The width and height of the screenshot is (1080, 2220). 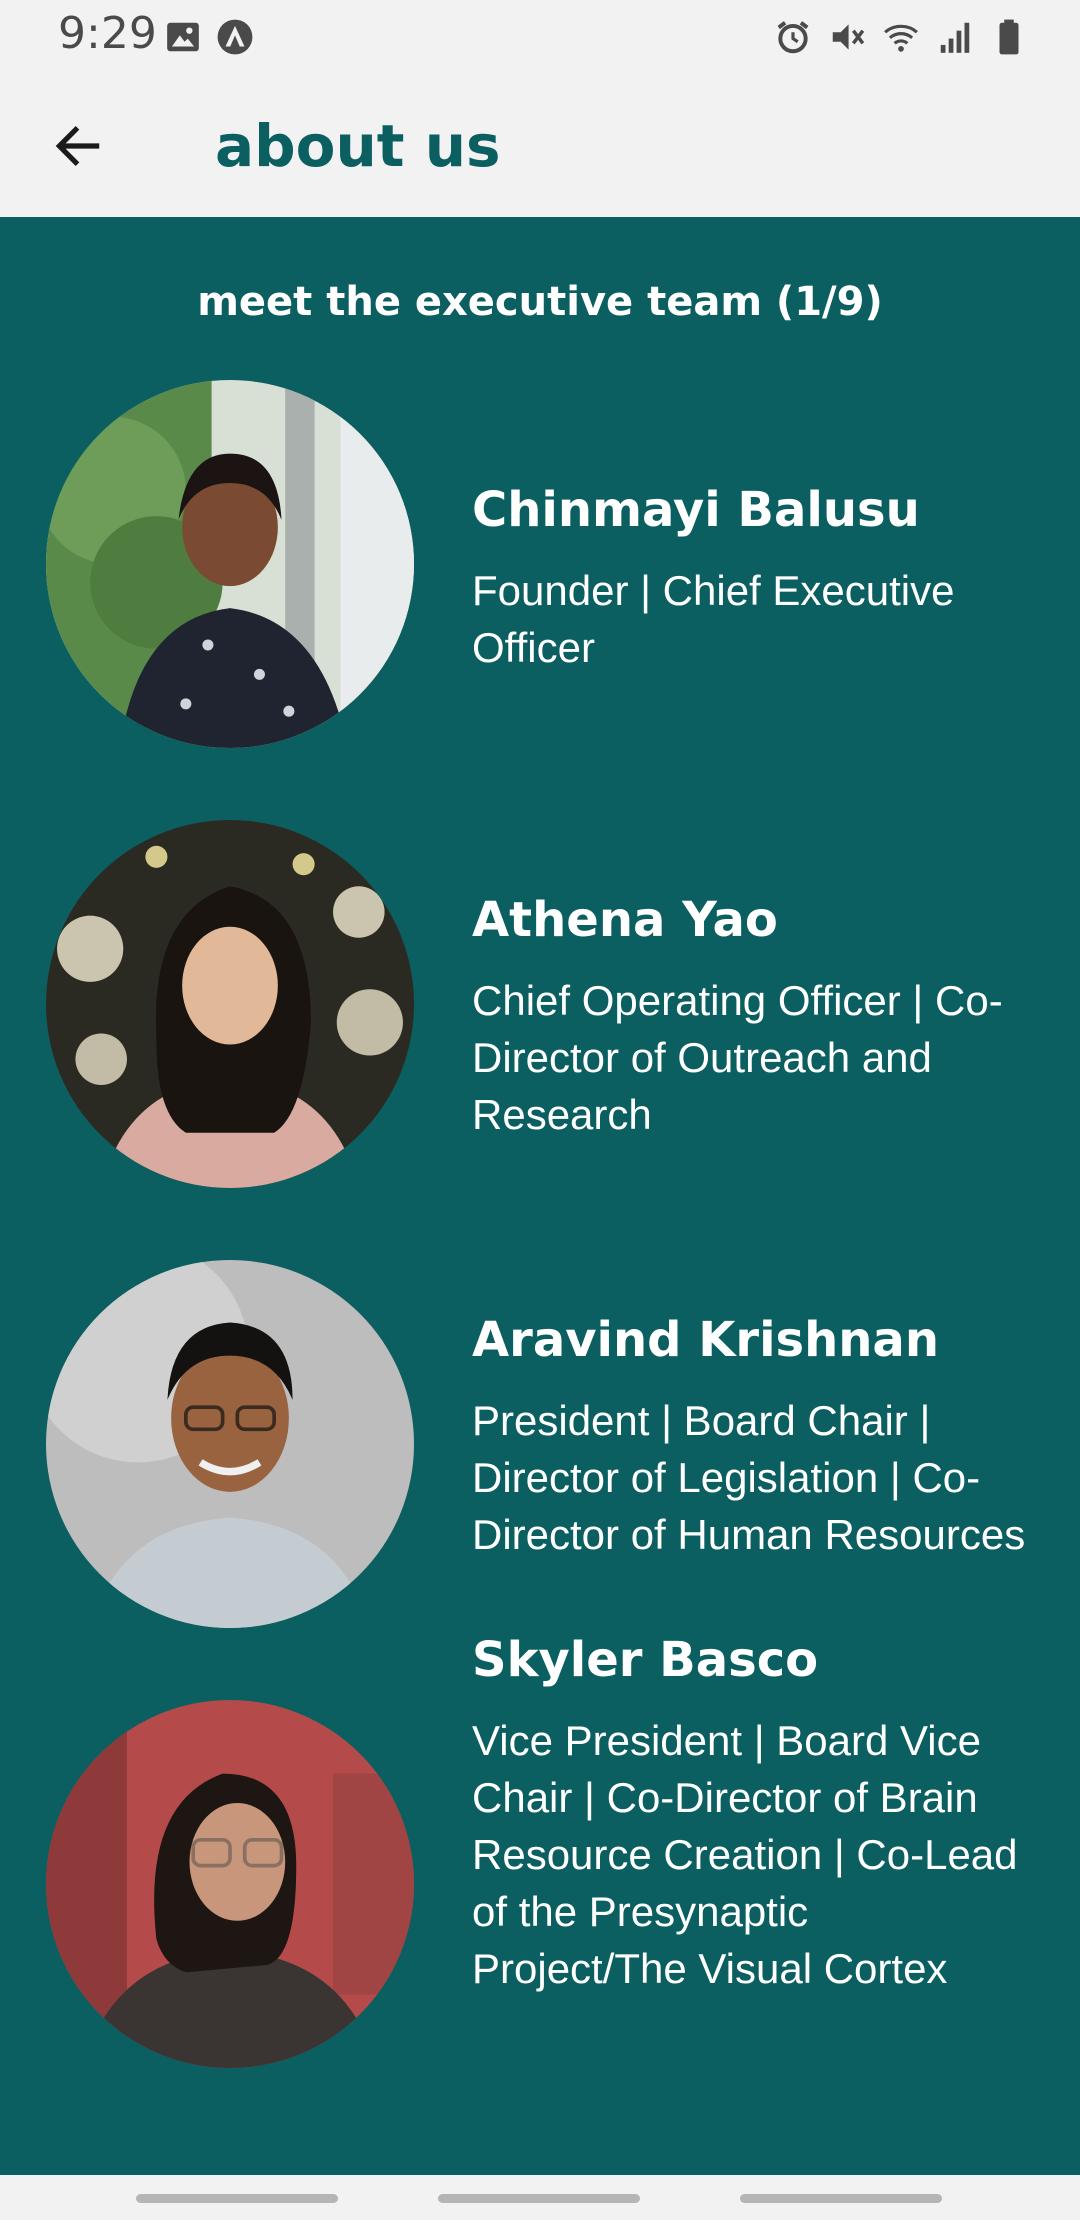 What do you see at coordinates (793, 37) in the screenshot?
I see `alarm-icon` at bounding box center [793, 37].